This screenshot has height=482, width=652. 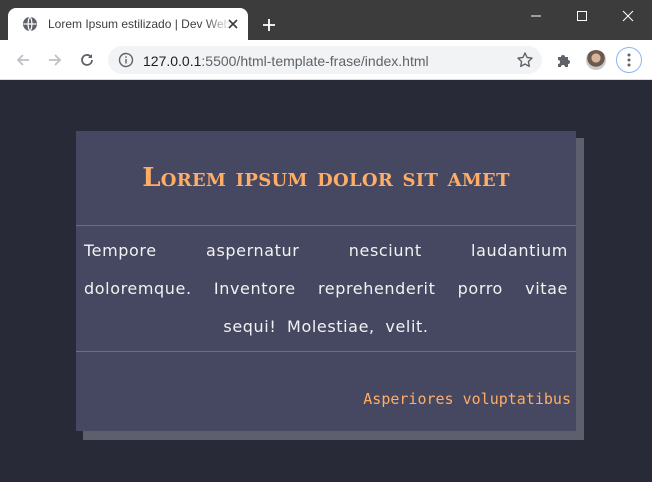 What do you see at coordinates (55, 60) in the screenshot?
I see `arrow-right-icon` at bounding box center [55, 60].